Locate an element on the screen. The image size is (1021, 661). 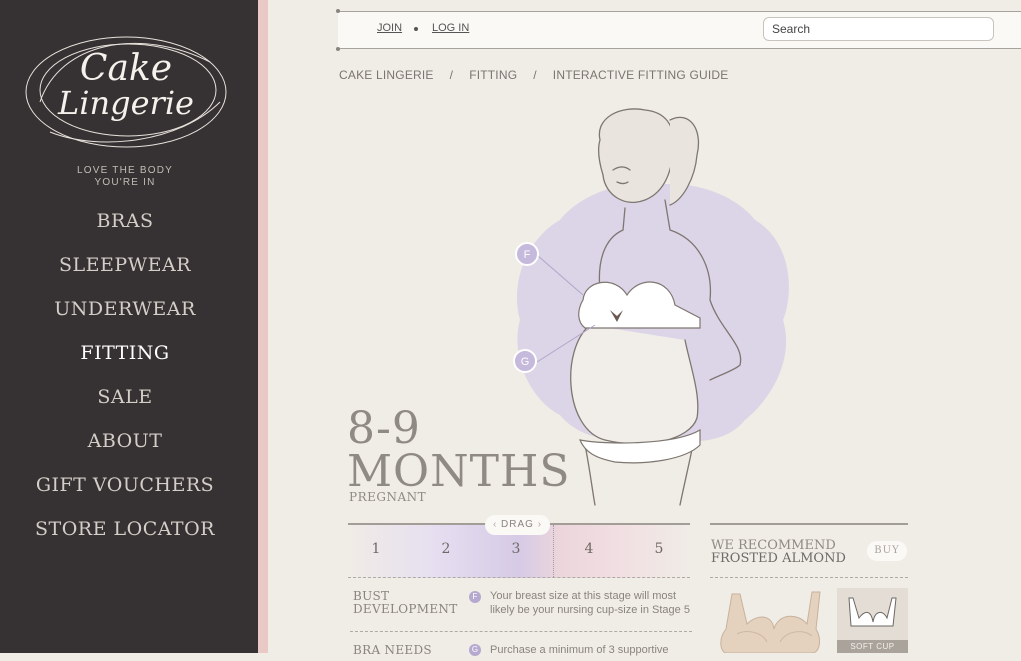
info-text: Purchase a minimum of 3 supportive is located at coordinates (579, 650).